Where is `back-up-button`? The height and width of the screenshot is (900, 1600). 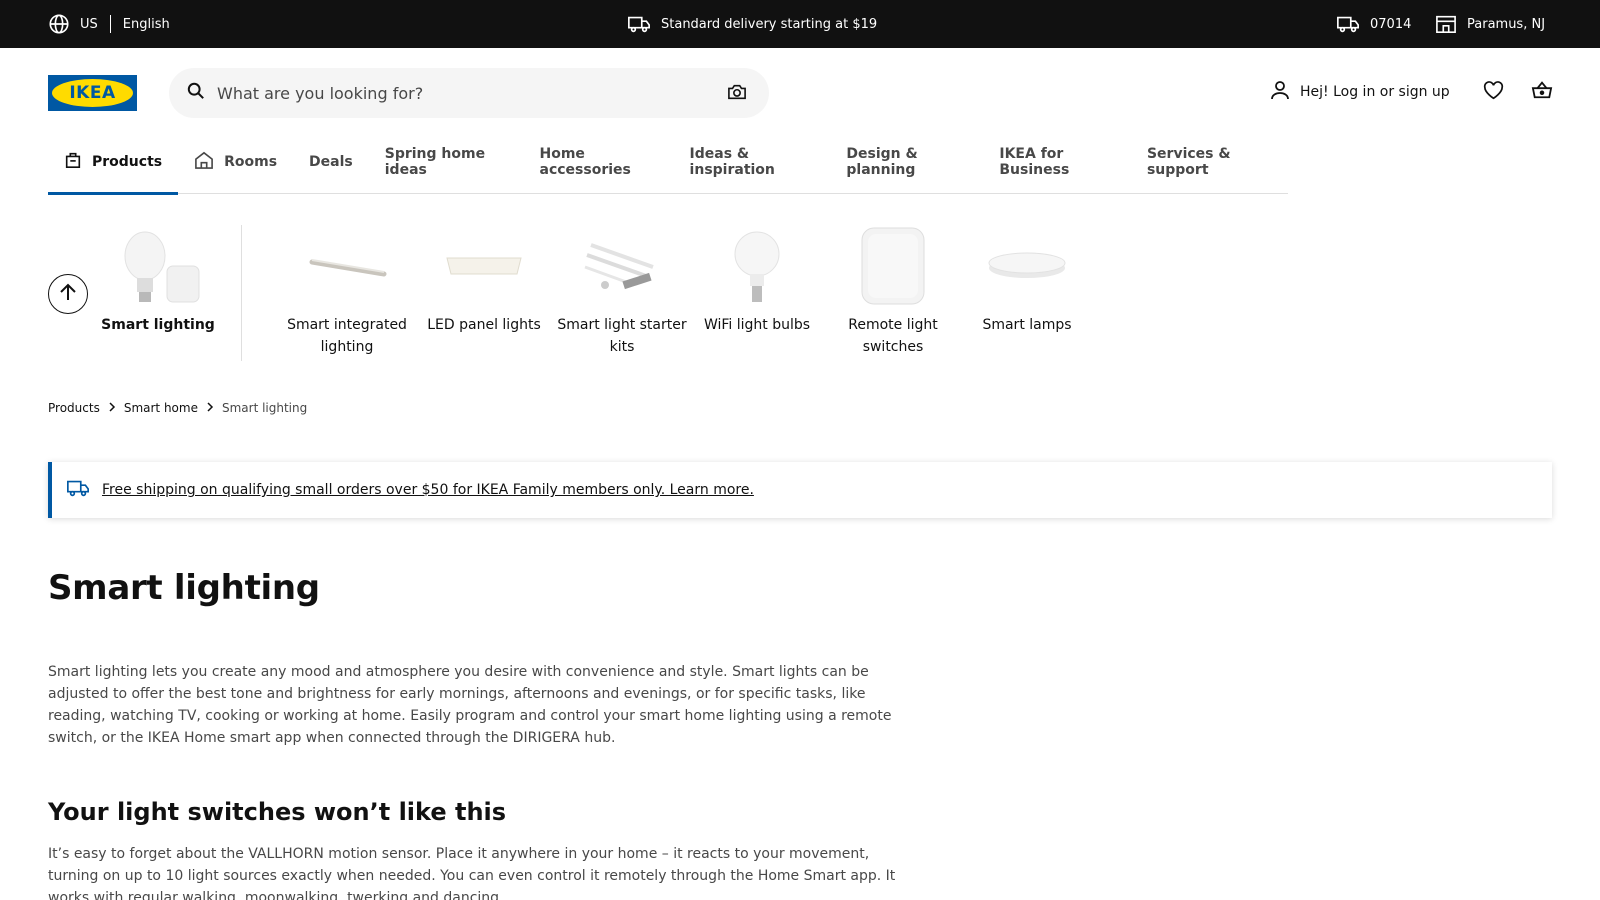
back-up-button is located at coordinates (68, 294).